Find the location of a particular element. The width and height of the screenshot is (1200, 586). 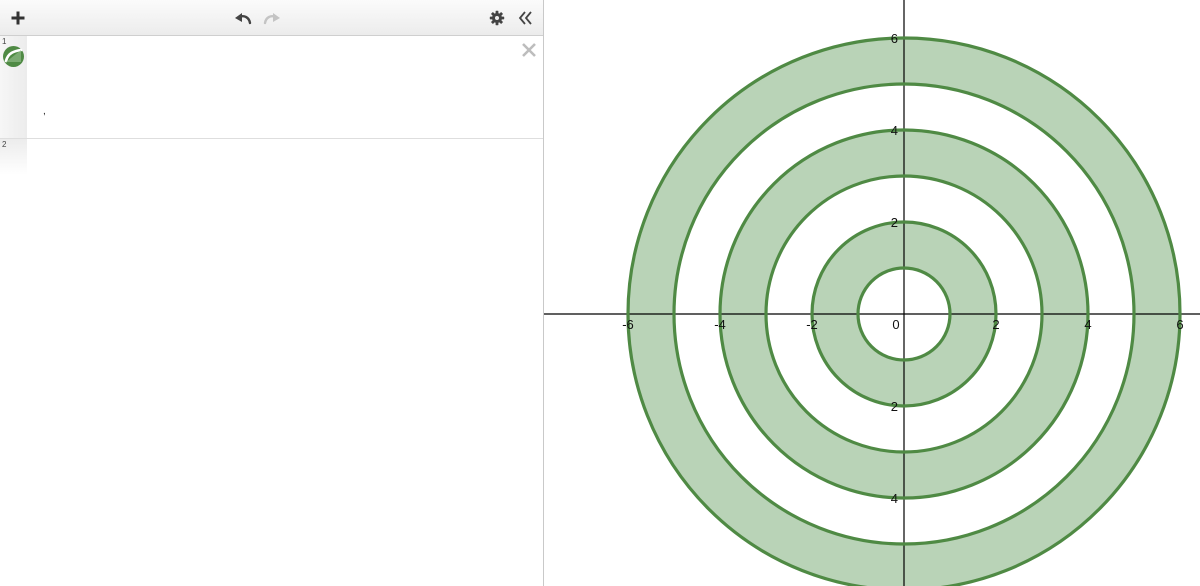

expression-toolbar is located at coordinates (271, 18).